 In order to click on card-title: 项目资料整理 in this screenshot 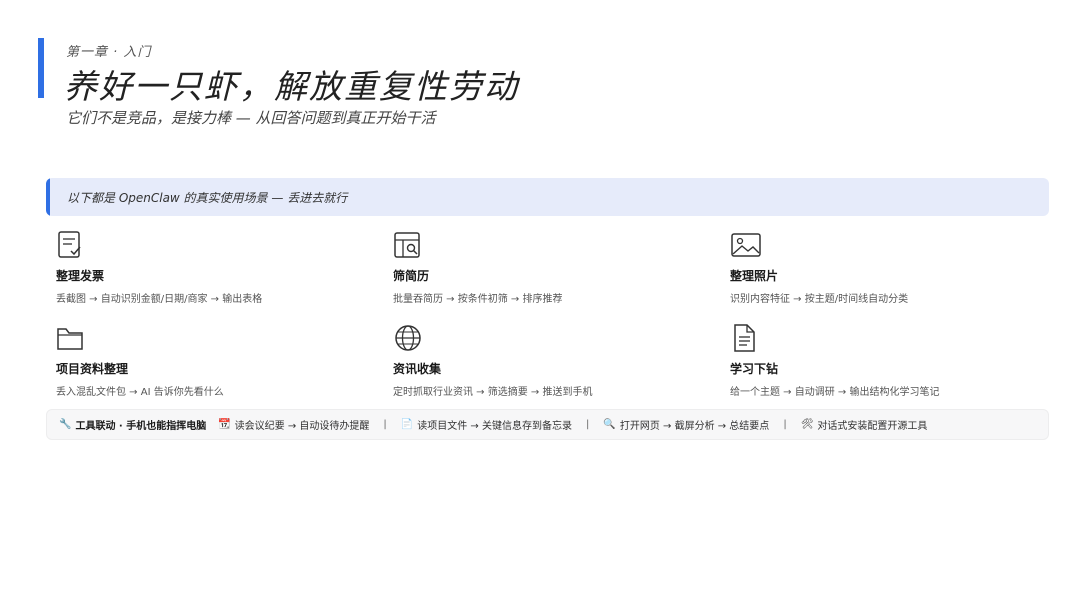, I will do `click(92, 369)`.